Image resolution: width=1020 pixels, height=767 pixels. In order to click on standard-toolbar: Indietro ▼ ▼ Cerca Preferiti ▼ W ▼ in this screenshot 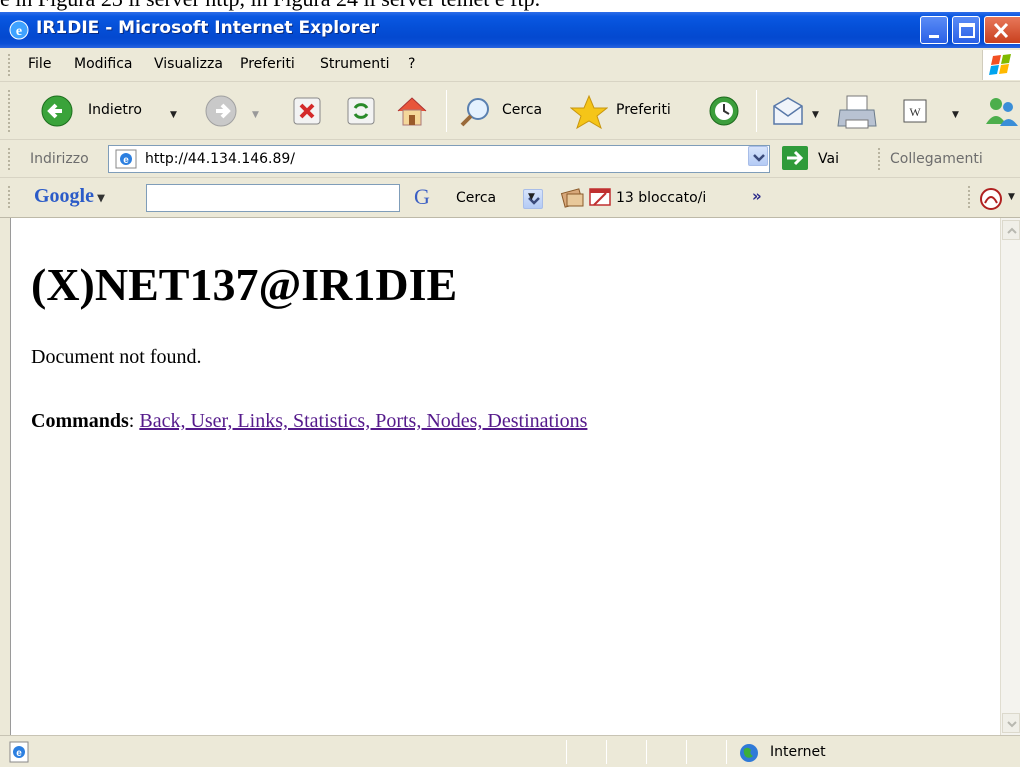, I will do `click(510, 111)`.